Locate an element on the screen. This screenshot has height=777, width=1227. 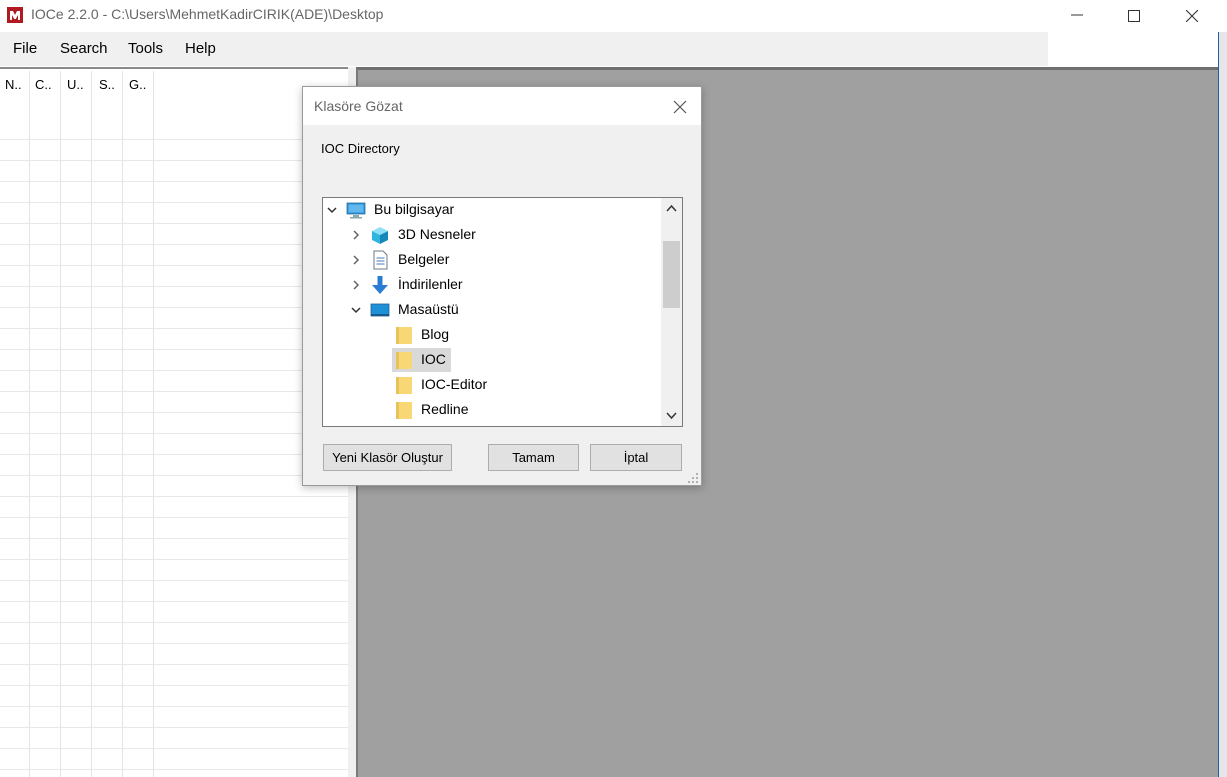
menu-search: Search is located at coordinates (84, 48).